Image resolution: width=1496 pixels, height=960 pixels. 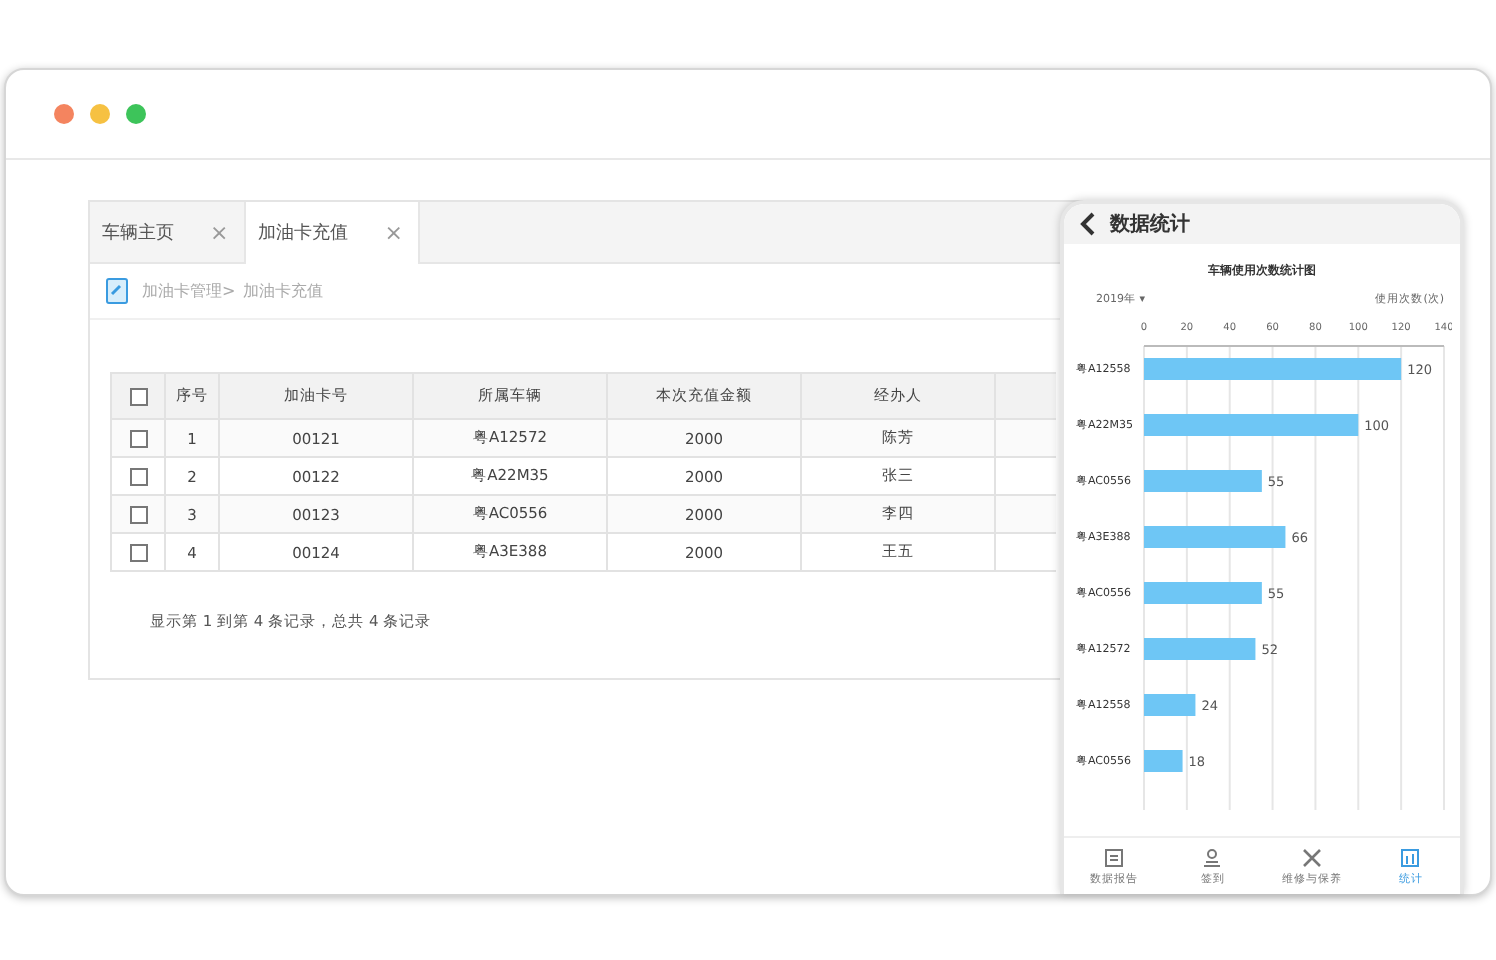 What do you see at coordinates (1150, 224) in the screenshot?
I see `screen-title: 数据统计` at bounding box center [1150, 224].